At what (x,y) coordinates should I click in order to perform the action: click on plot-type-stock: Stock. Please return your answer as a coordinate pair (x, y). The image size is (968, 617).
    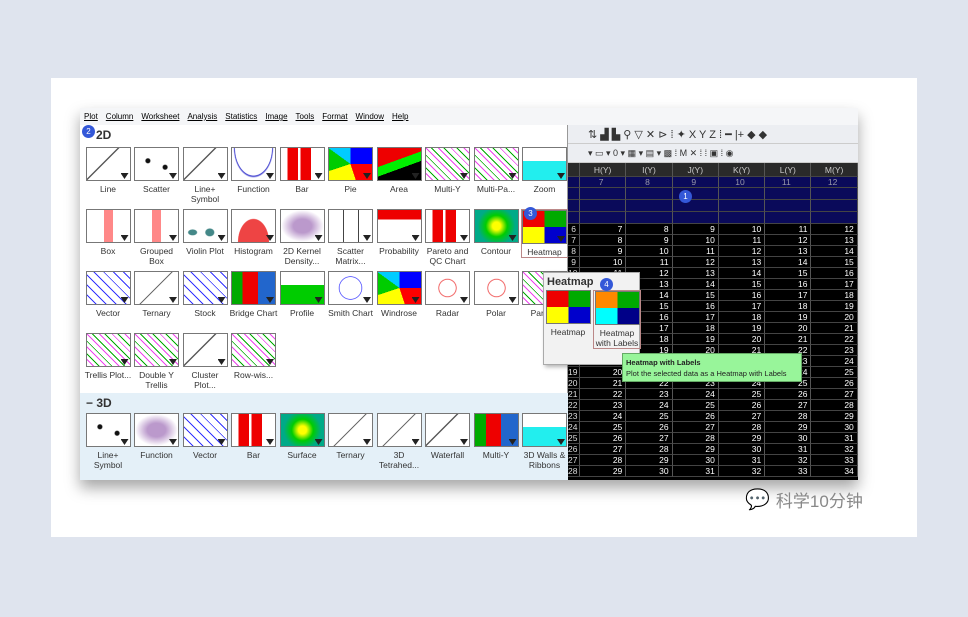
    Looking at the image, I should click on (205, 294).